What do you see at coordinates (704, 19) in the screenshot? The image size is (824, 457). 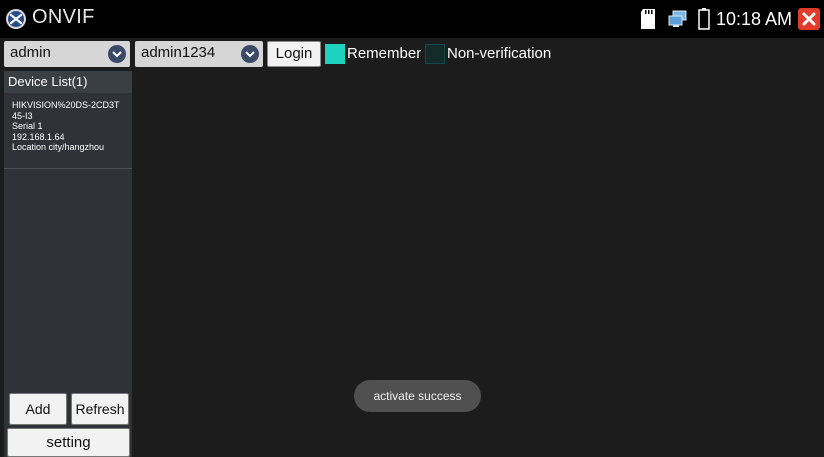 I see `battery-icon` at bounding box center [704, 19].